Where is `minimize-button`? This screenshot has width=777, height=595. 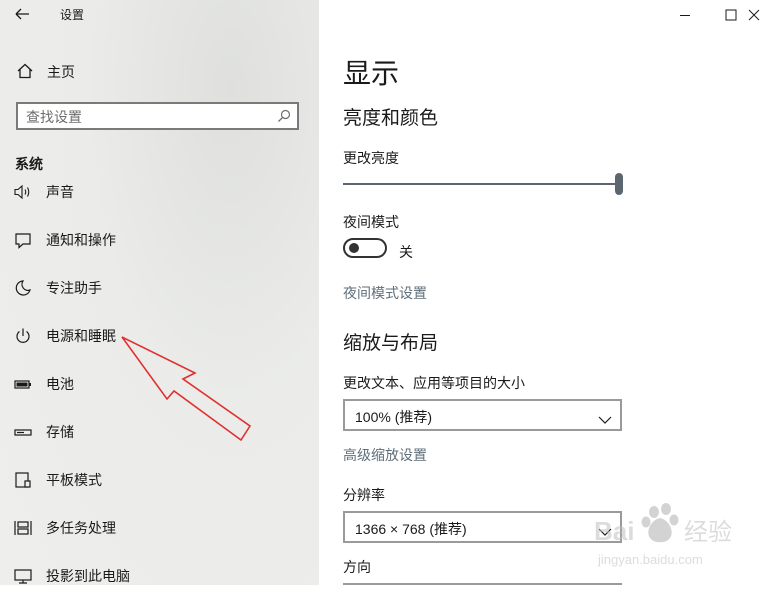
minimize-button is located at coordinates (685, 15).